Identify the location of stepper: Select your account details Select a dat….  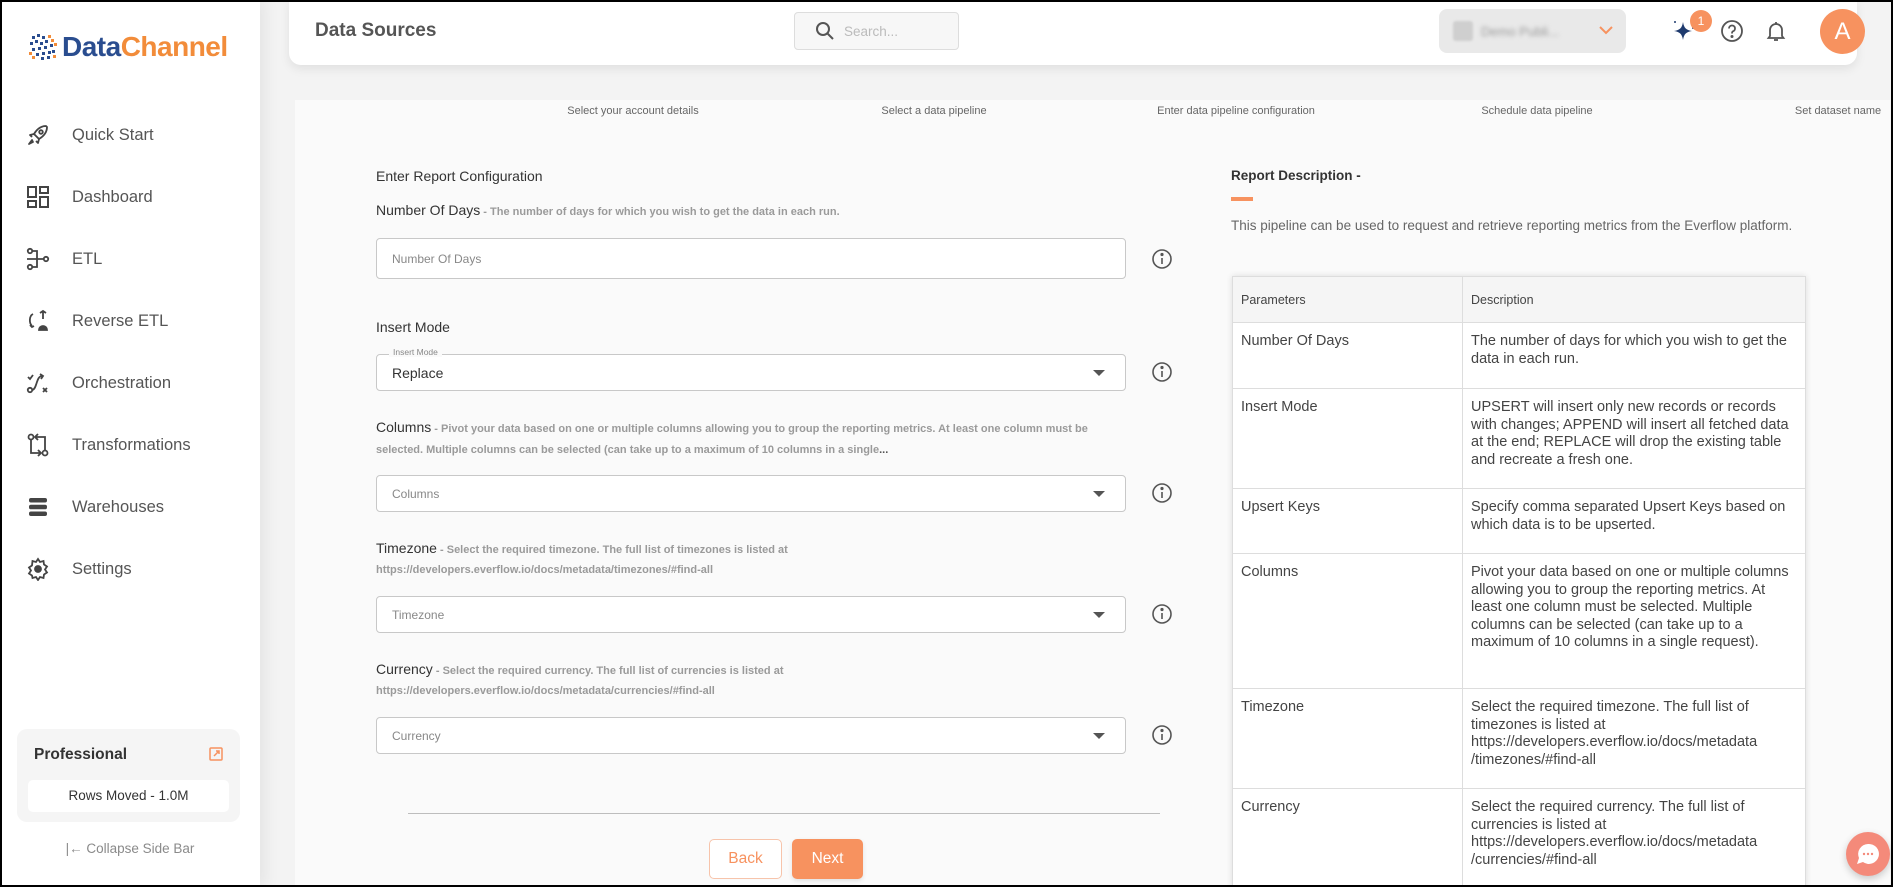
(1092, 112).